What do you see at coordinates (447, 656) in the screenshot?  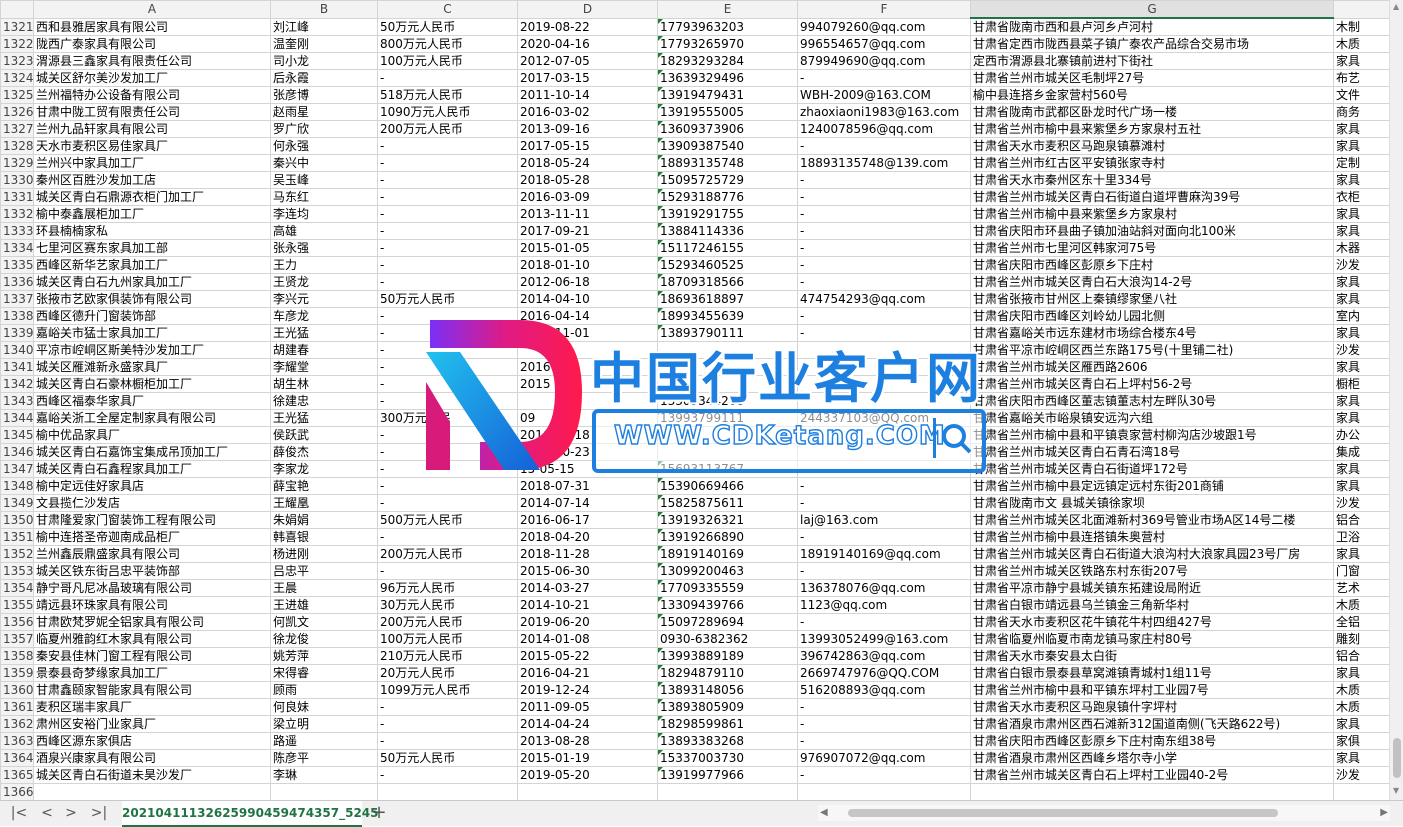 I see `cell-c: 210万元人民币` at bounding box center [447, 656].